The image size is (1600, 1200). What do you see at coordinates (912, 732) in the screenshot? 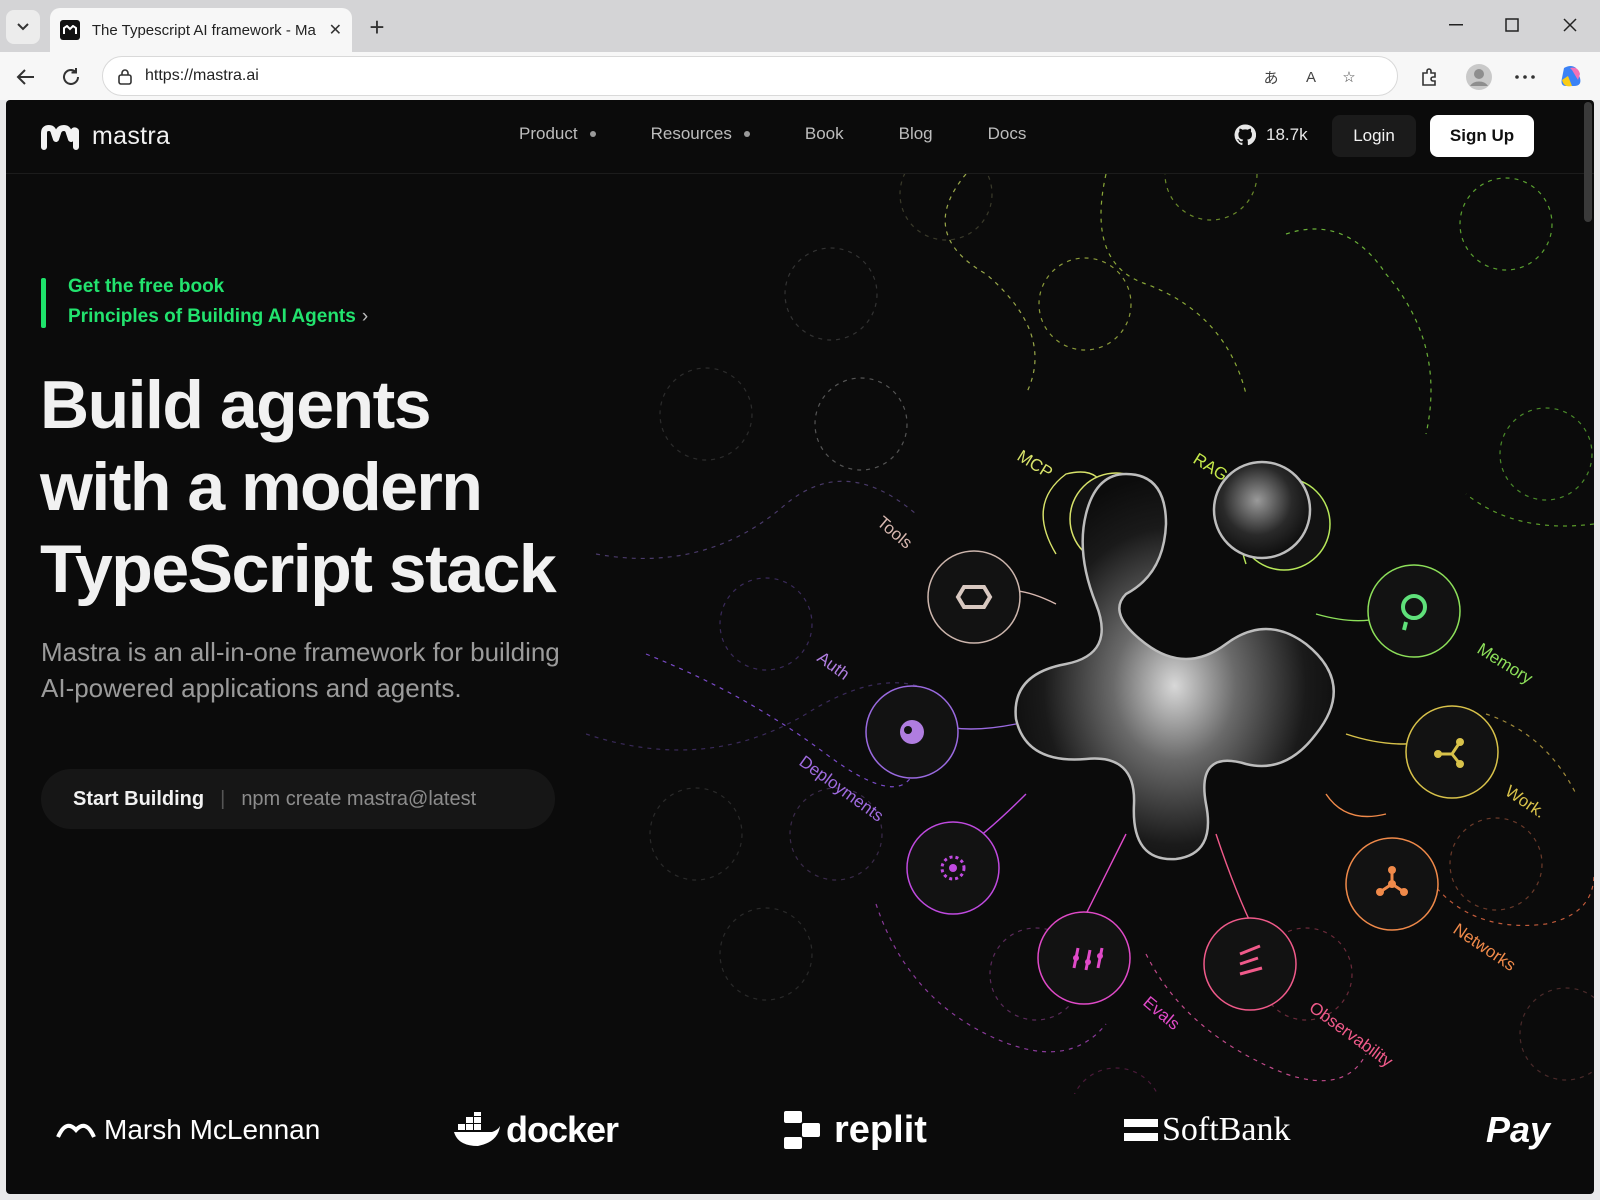
I see `node-auth` at bounding box center [912, 732].